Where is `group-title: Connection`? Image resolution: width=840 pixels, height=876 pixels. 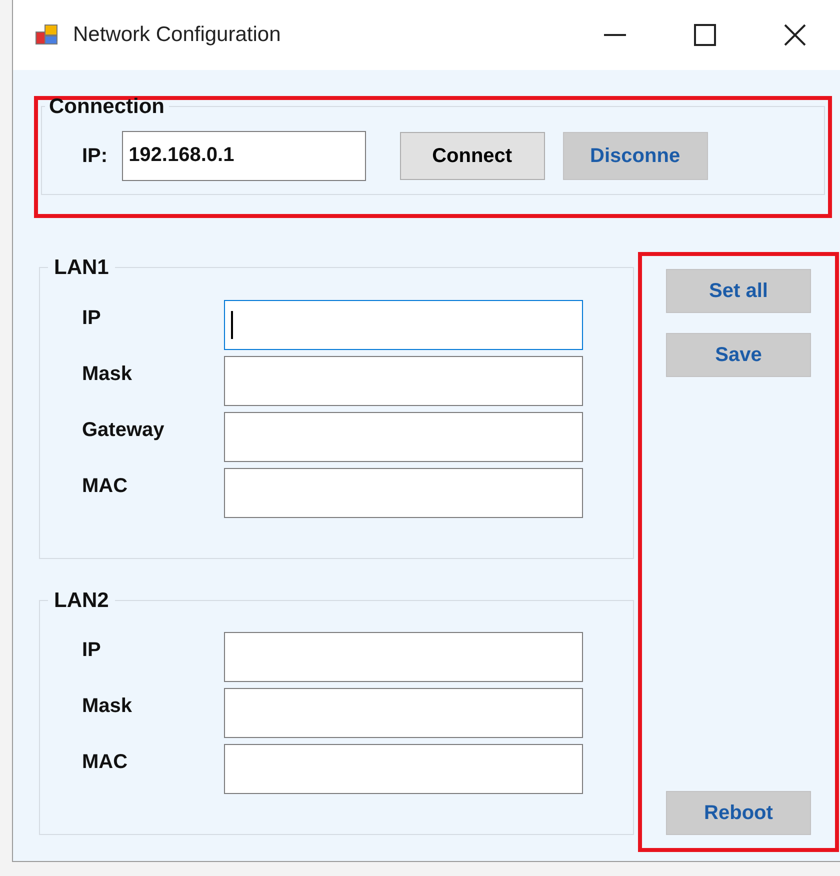 group-title: Connection is located at coordinates (107, 107).